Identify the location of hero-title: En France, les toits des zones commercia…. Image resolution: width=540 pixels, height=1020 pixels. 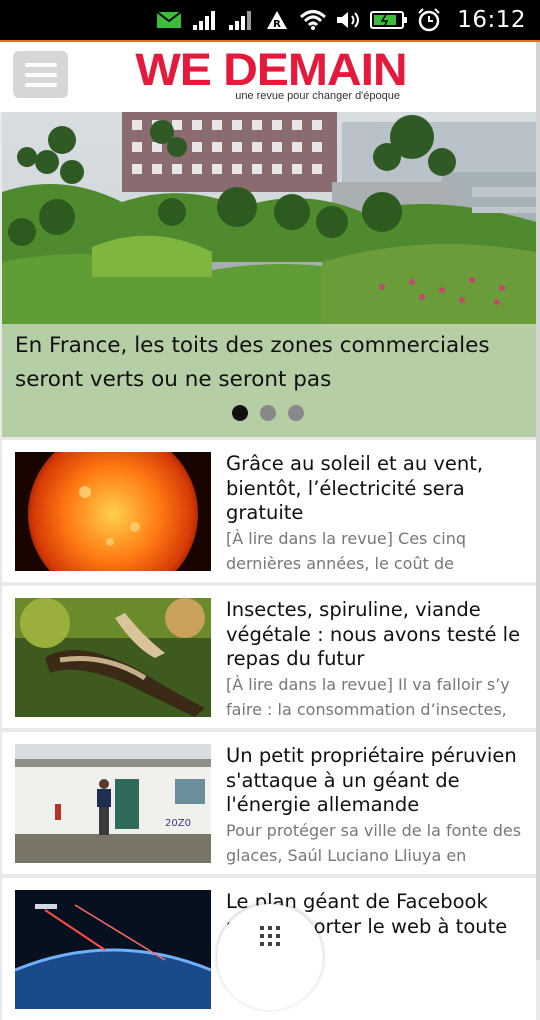
(265, 363).